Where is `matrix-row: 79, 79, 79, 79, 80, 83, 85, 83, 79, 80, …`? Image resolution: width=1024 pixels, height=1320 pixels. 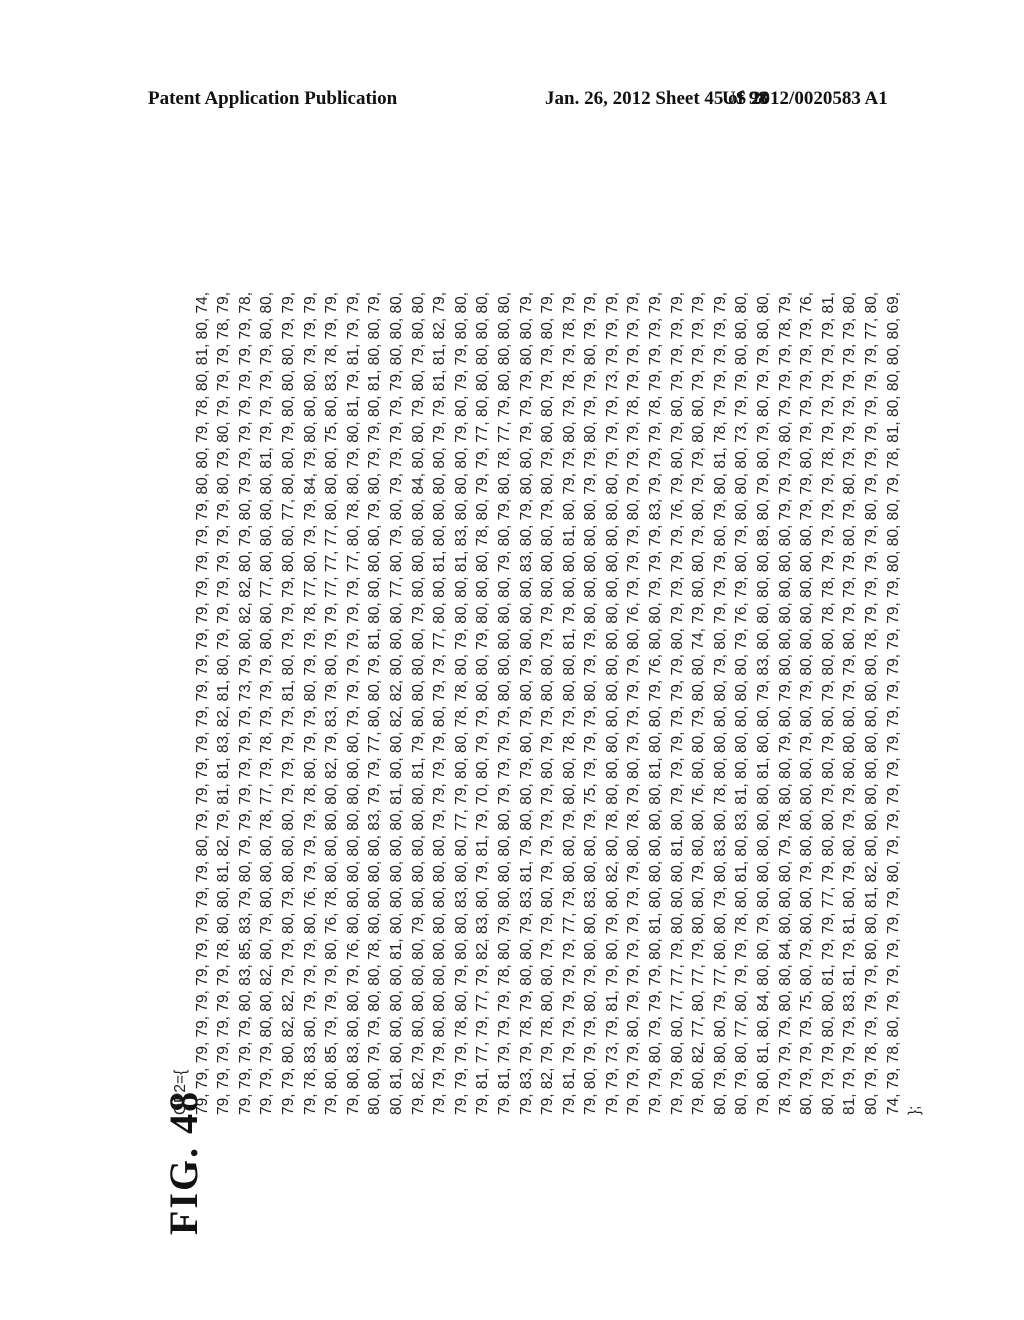
matrix-row: 79, 79, 79, 79, 80, 83, 85, 83, 79, 80, … is located at coordinates (245, 703).